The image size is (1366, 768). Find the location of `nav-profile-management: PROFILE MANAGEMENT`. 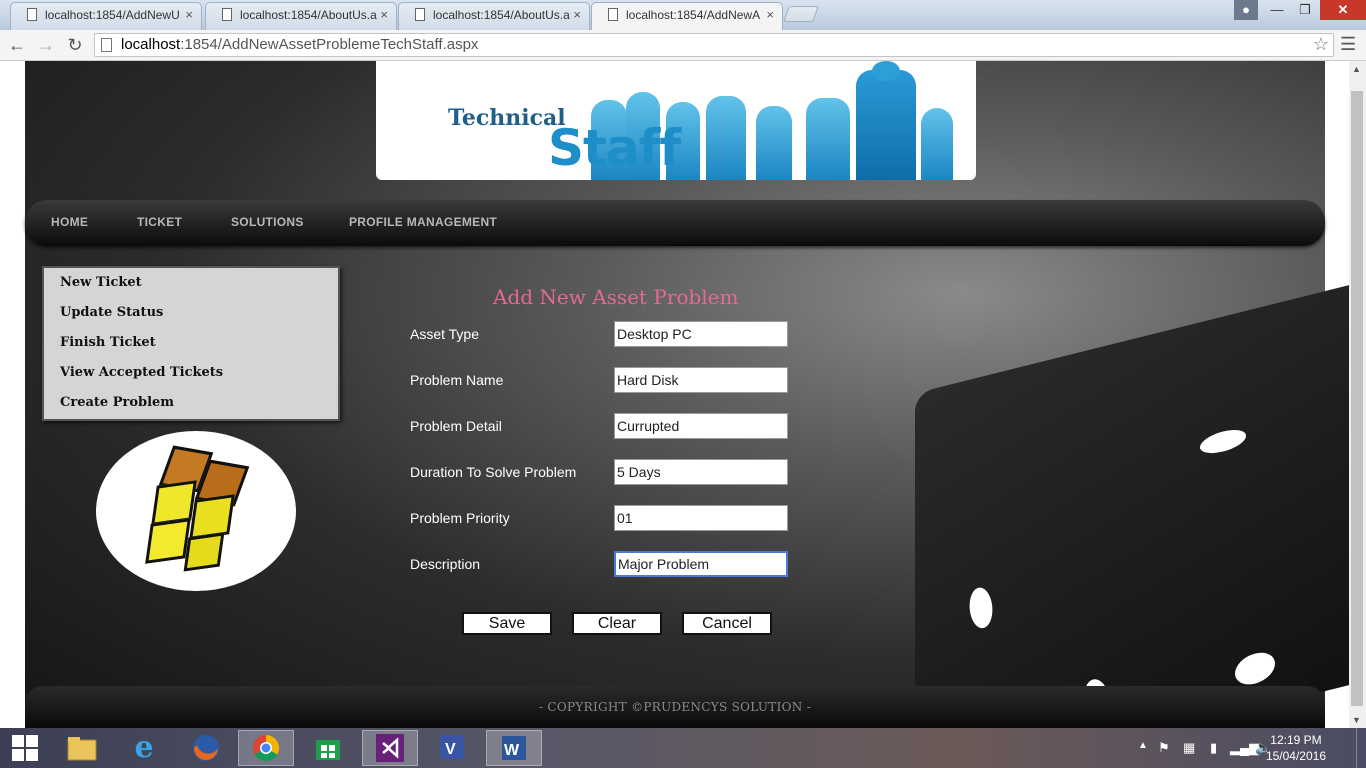

nav-profile-management: PROFILE MANAGEMENT is located at coordinates (423, 222).